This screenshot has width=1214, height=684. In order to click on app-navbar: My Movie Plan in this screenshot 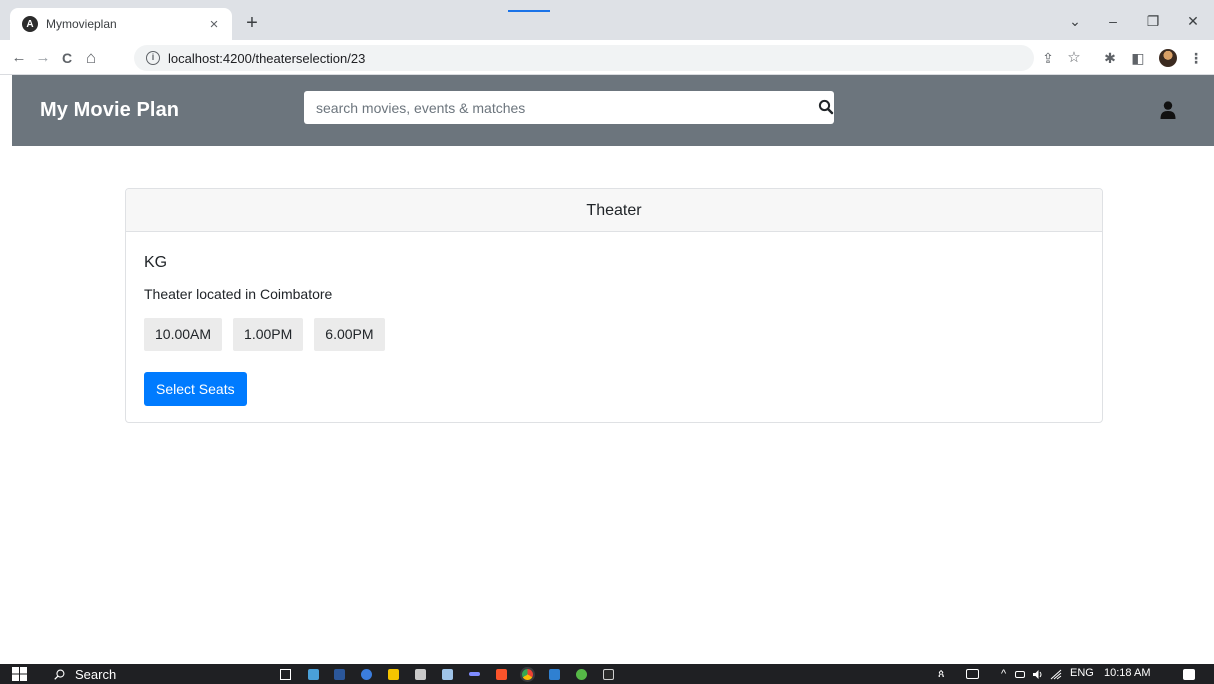, I will do `click(613, 110)`.